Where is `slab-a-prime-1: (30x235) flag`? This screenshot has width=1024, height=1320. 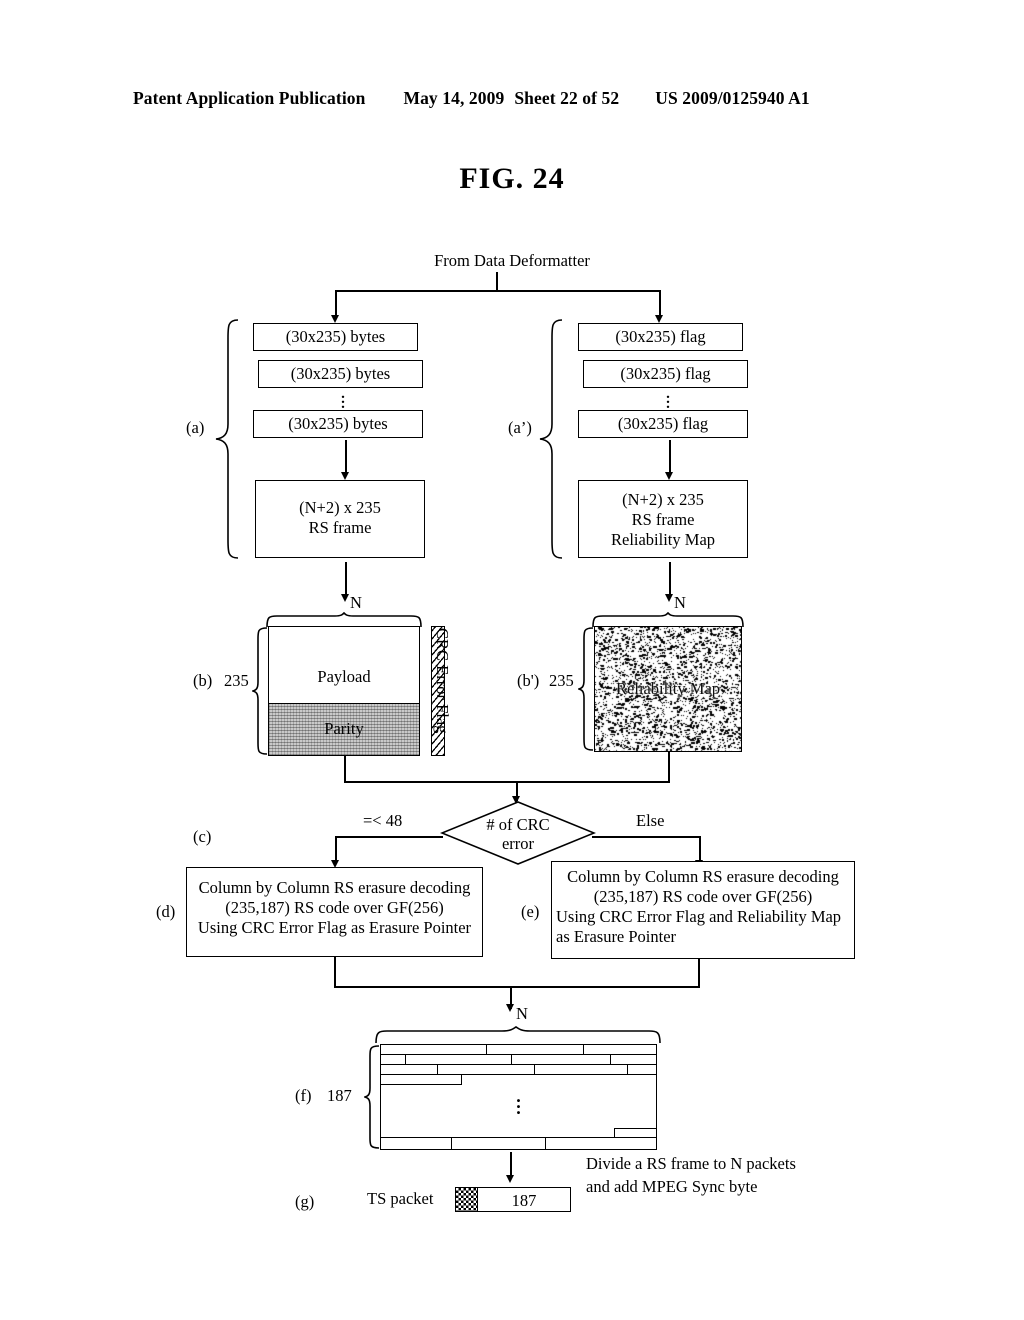 slab-a-prime-1: (30x235) flag is located at coordinates (660, 337).